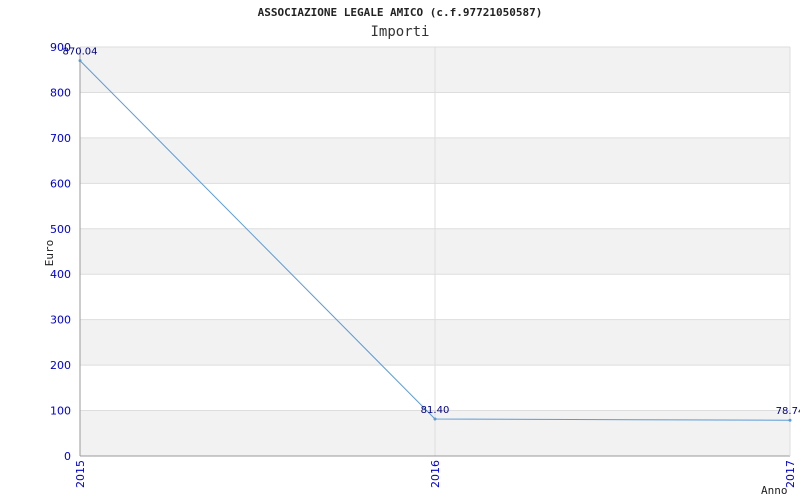 This screenshot has height=500, width=800. What do you see at coordinates (60, 365) in the screenshot?
I see `y-tick-label: 200` at bounding box center [60, 365].